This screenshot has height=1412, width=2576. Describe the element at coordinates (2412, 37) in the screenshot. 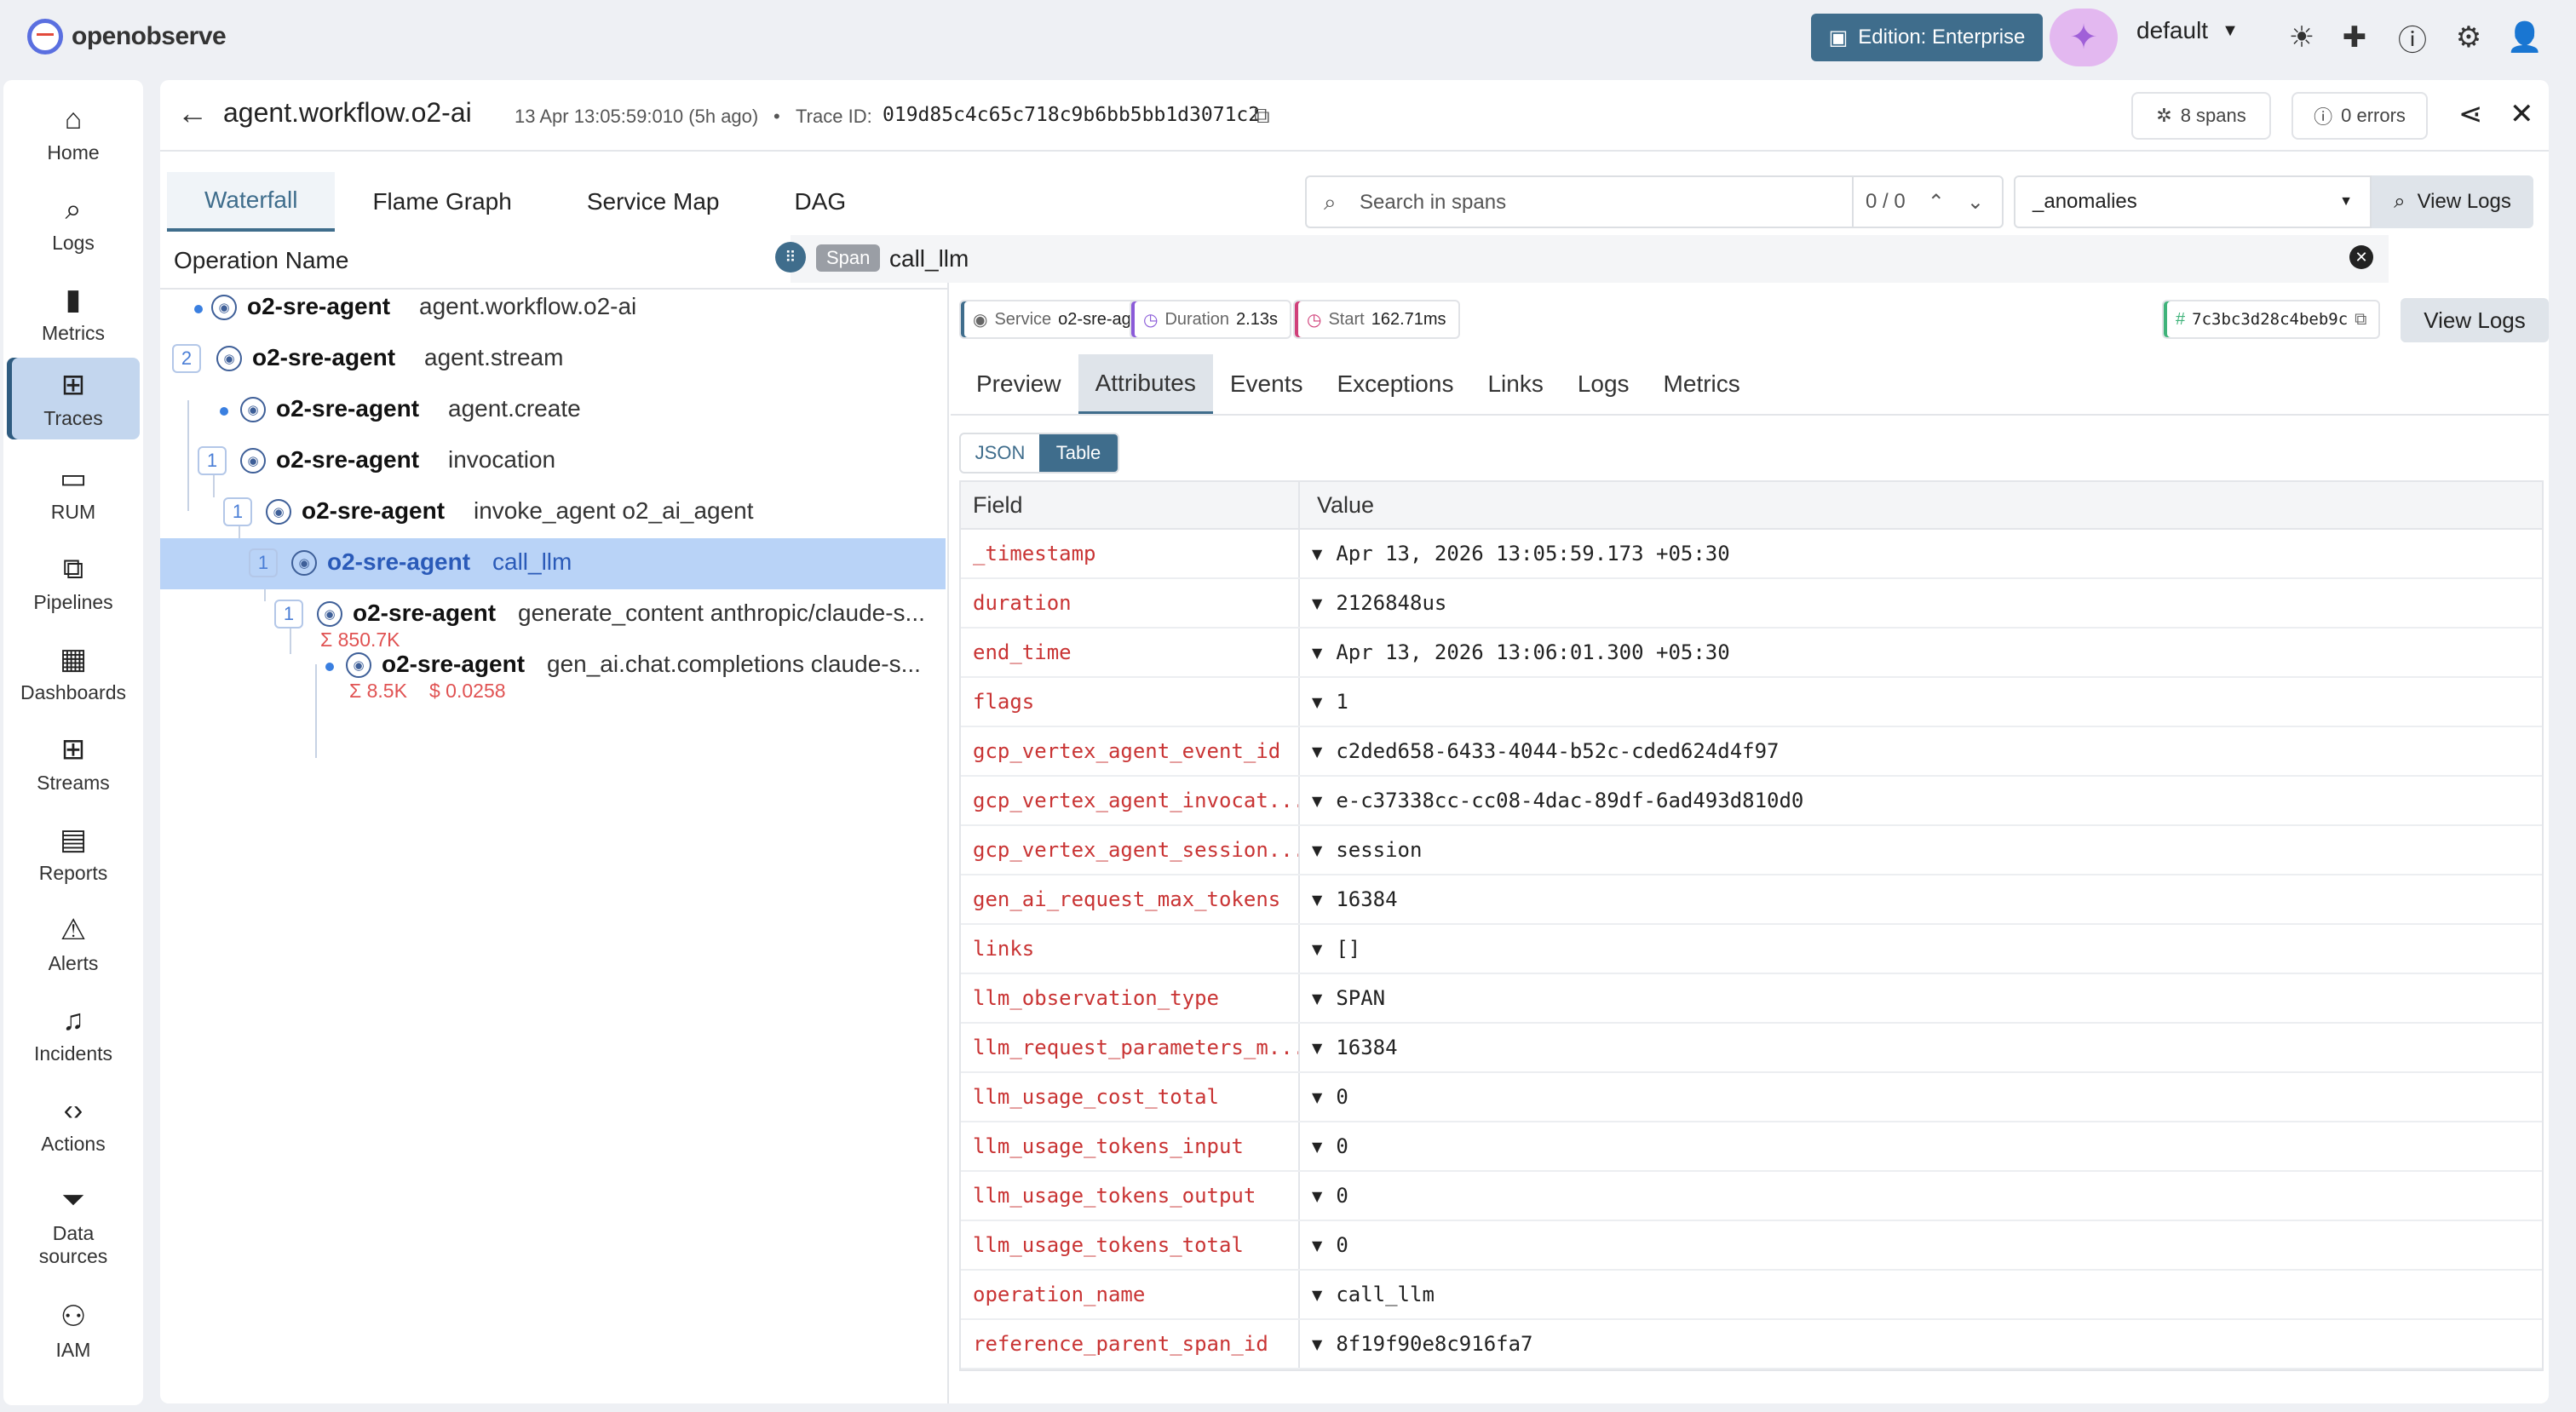

I see `help-icon: ⓘ` at that location.